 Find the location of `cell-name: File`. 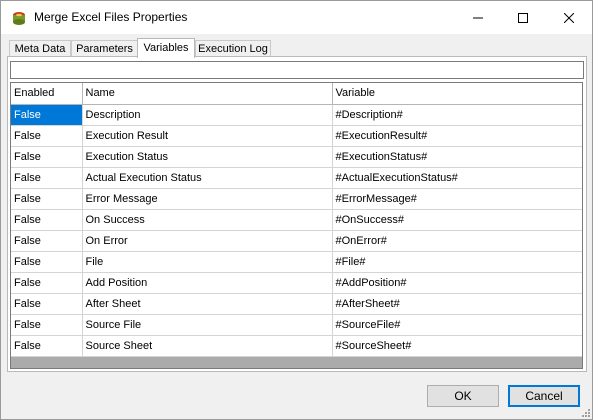

cell-name: File is located at coordinates (207, 262).